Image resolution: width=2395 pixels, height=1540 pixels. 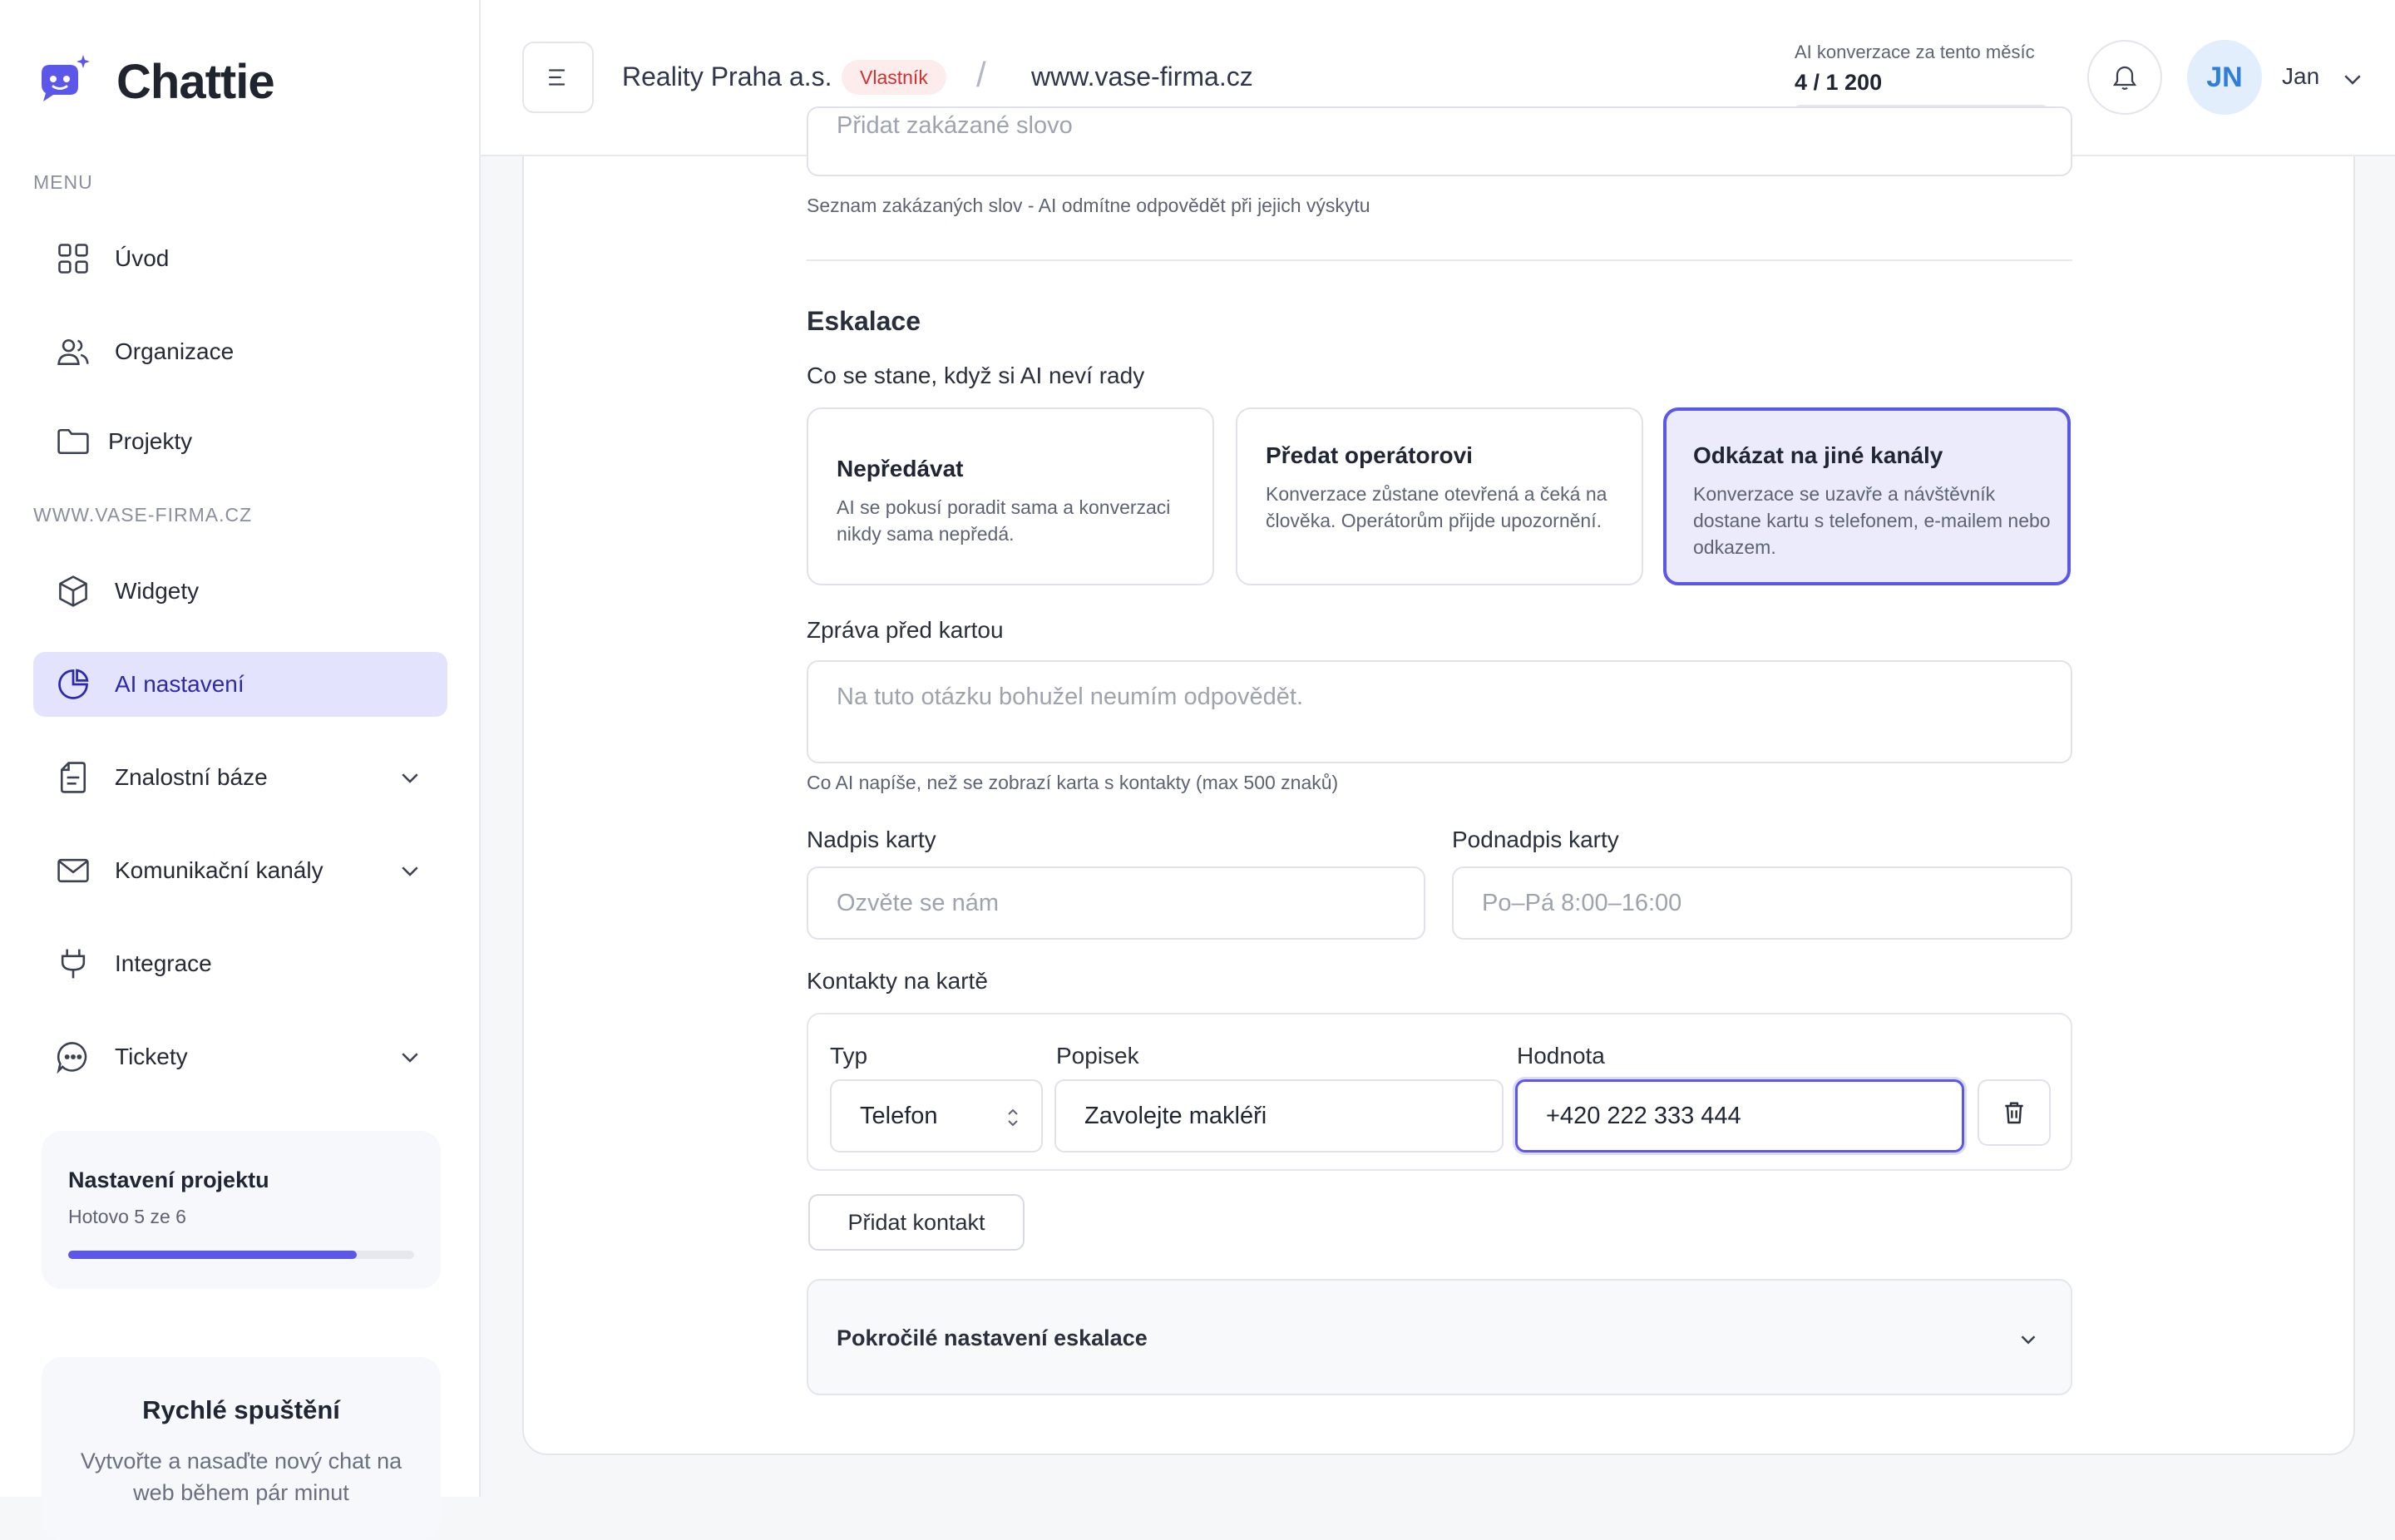 I want to click on sidebar-item-organizace: Organizace, so click(x=240, y=351).